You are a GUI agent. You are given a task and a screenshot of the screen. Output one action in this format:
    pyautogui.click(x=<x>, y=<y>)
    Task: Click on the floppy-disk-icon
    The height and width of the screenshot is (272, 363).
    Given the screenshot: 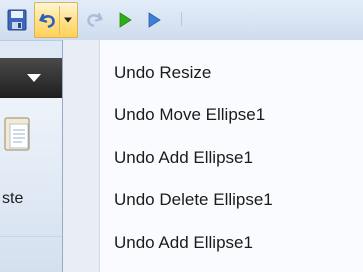 What is the action you would take?
    pyautogui.click(x=17, y=20)
    